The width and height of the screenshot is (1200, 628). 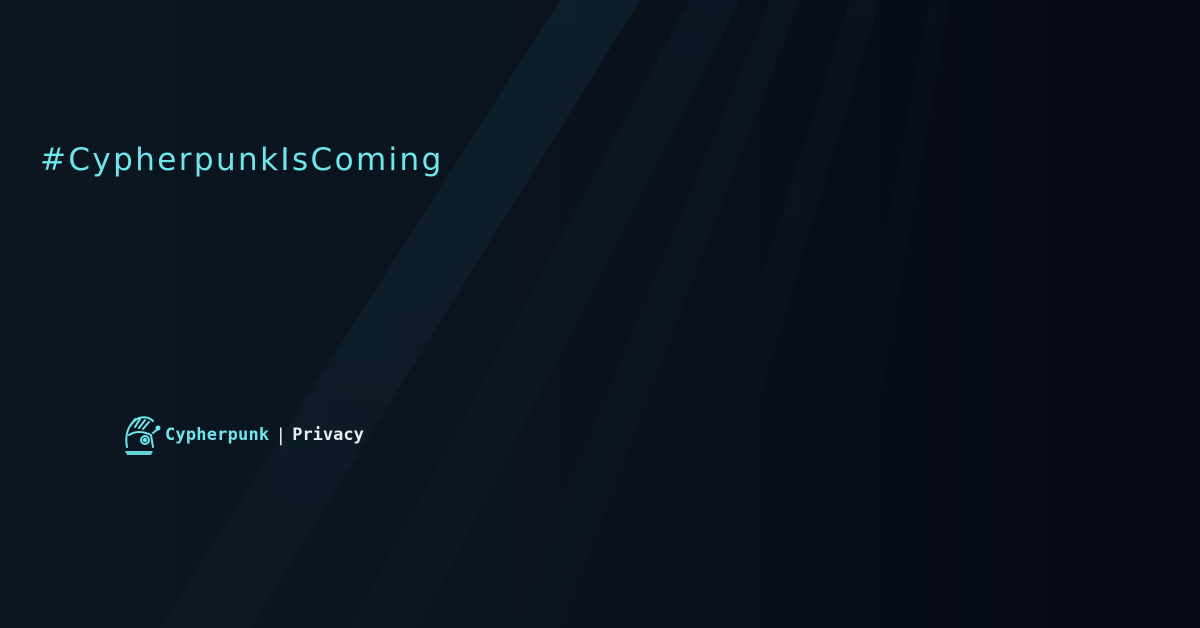 What do you see at coordinates (217, 435) in the screenshot?
I see `brand-name: Cypherpunk` at bounding box center [217, 435].